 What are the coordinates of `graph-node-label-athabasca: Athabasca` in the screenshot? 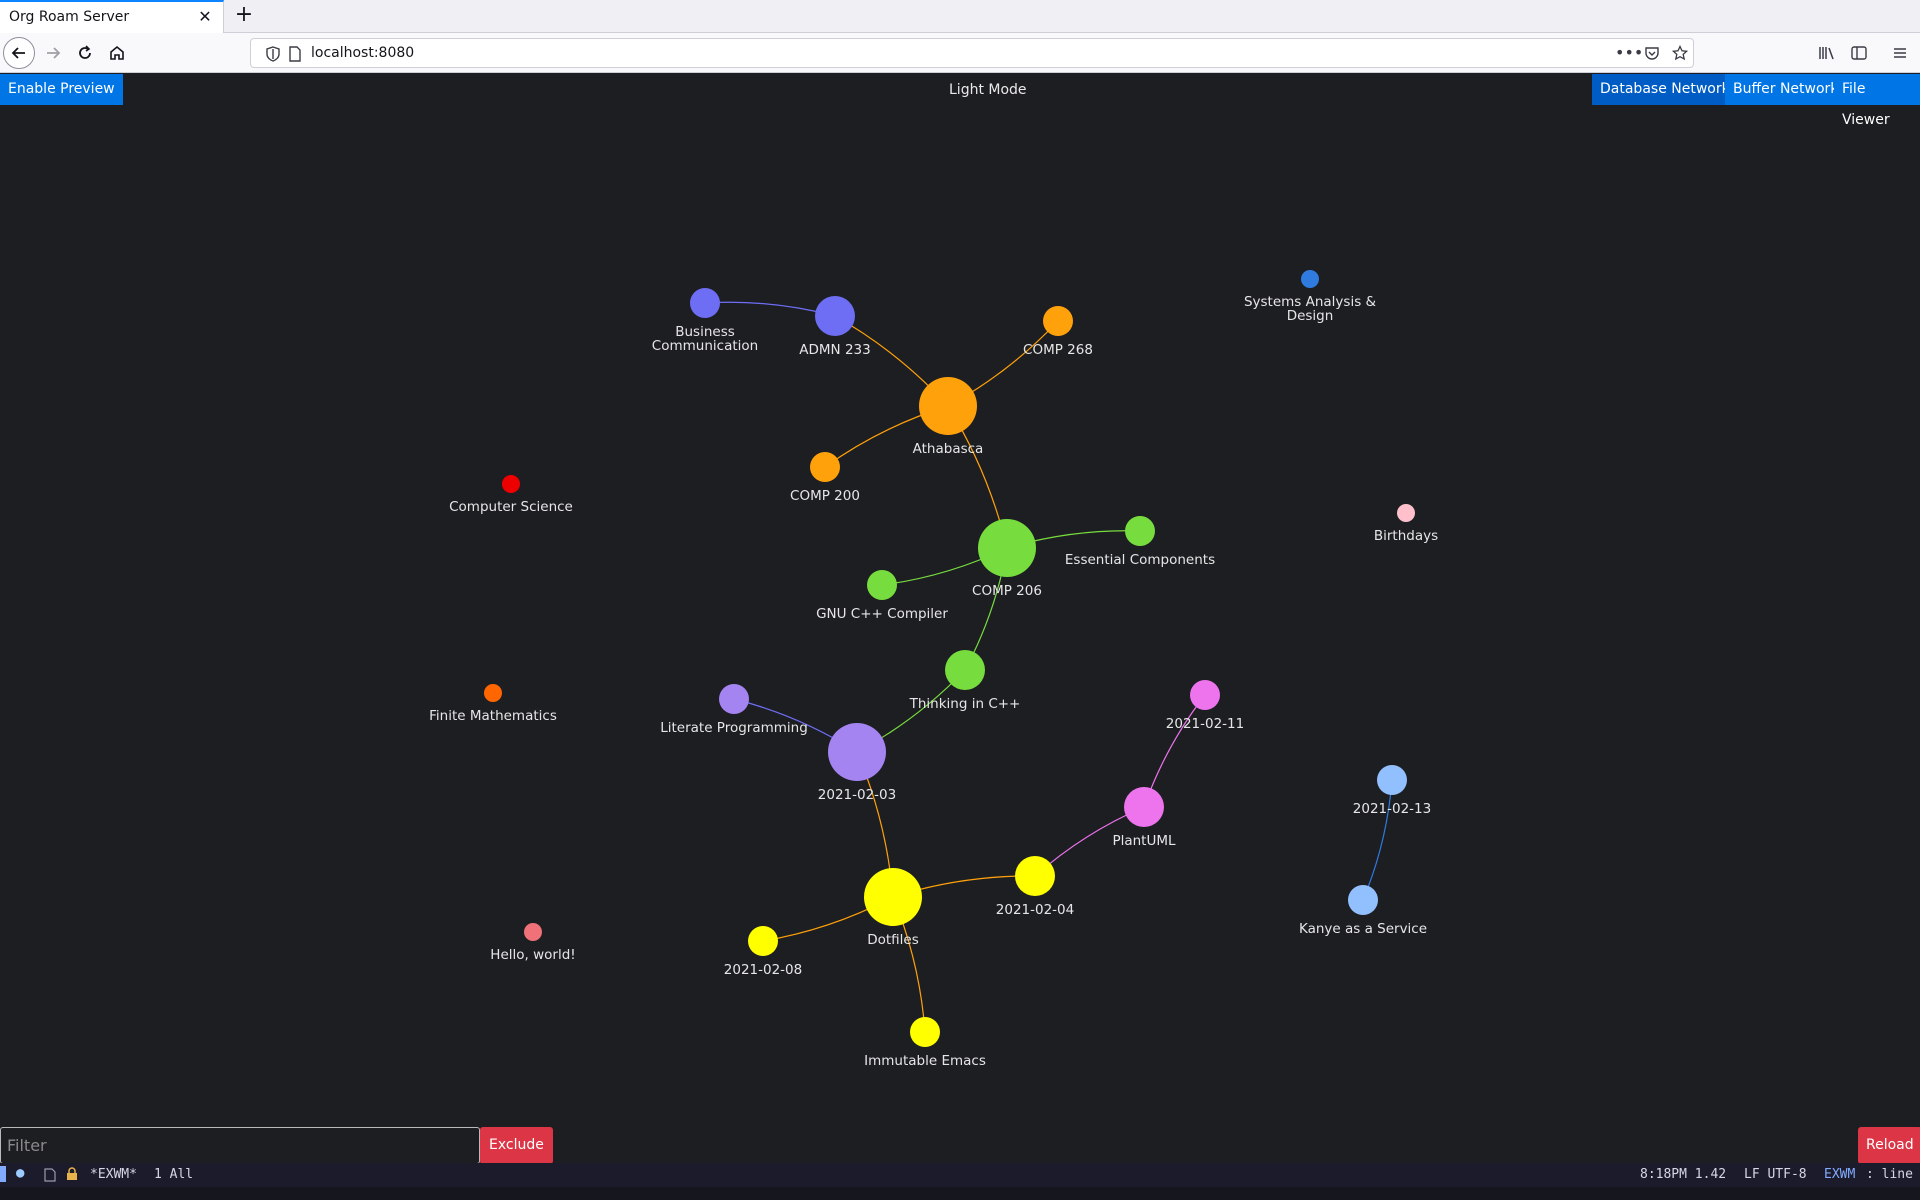 It's located at (948, 449).